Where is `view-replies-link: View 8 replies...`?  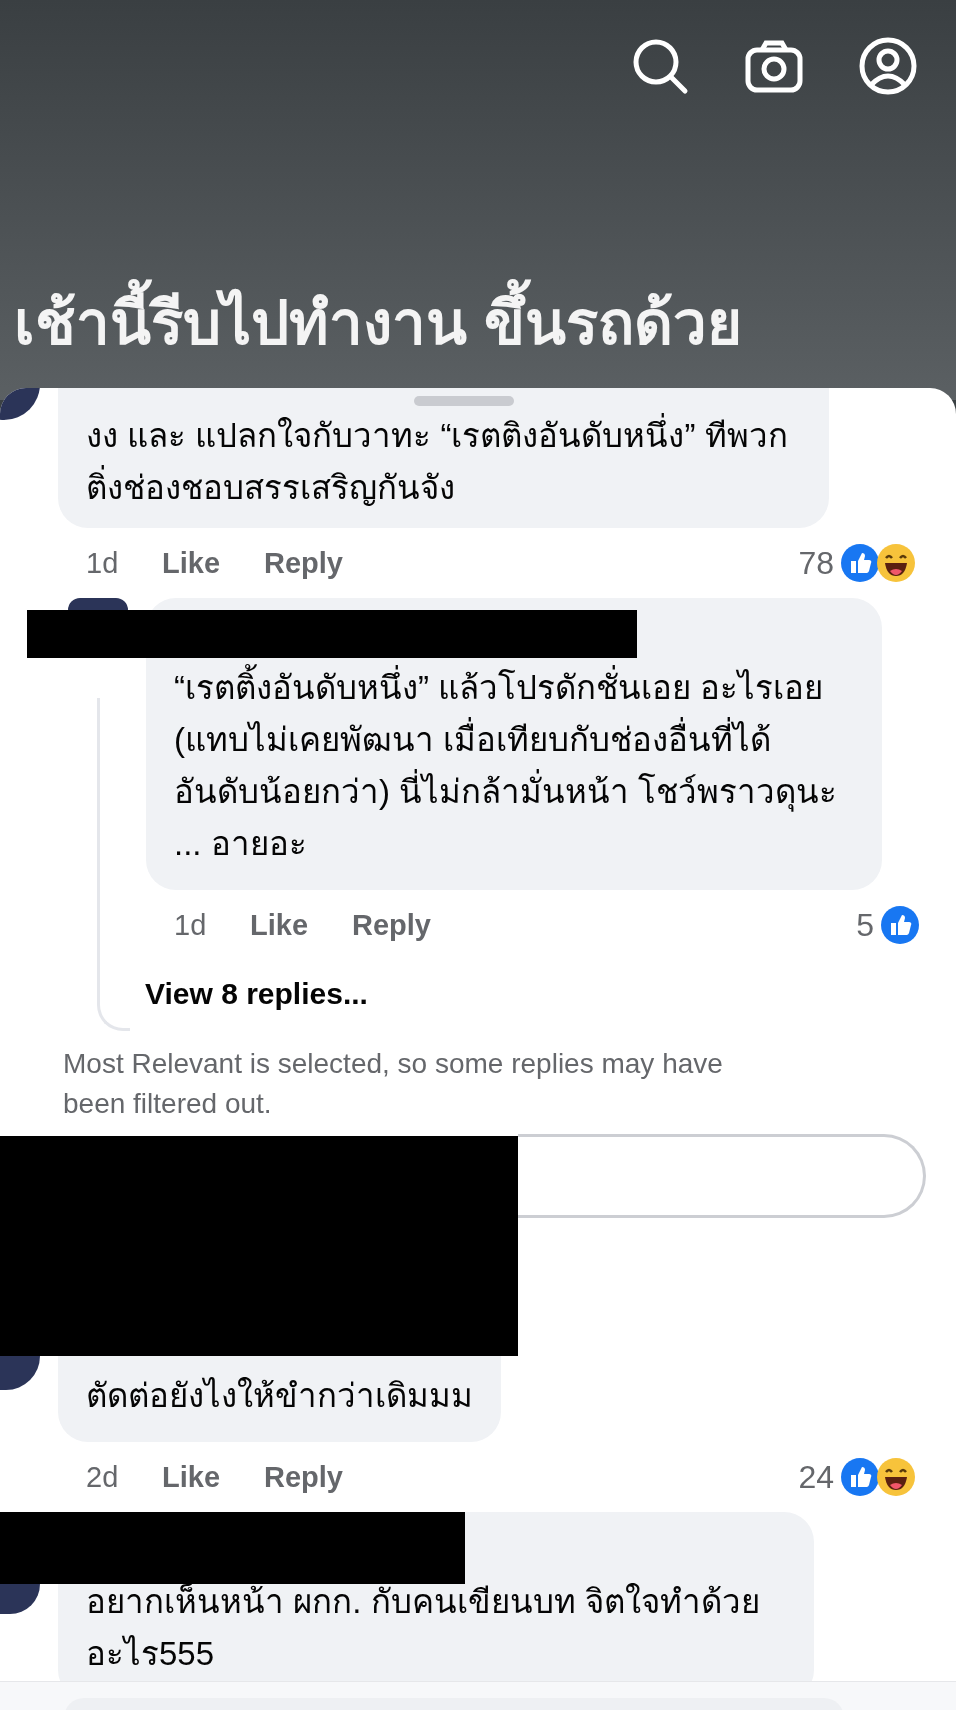
view-replies-link: View 8 replies... is located at coordinates (184, 987).